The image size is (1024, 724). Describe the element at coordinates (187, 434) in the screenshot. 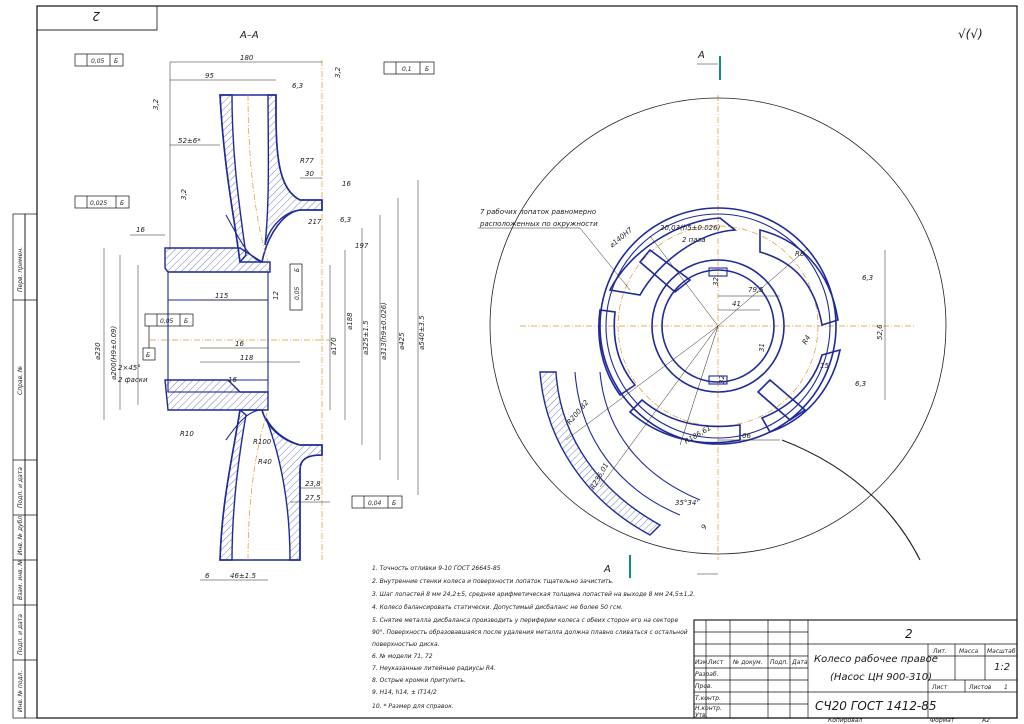

I see `dim-r10: R10` at that location.